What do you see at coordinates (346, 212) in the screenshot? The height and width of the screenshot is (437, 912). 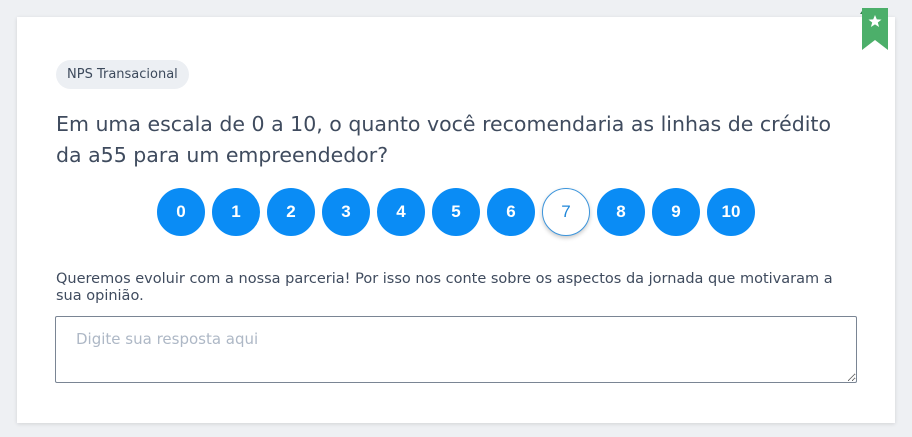 I see `score-button-3: 3` at bounding box center [346, 212].